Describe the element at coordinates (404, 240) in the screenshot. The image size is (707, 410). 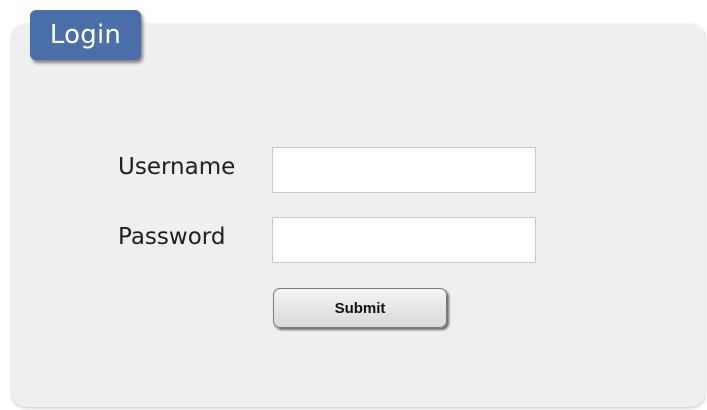
I see `password-input` at that location.